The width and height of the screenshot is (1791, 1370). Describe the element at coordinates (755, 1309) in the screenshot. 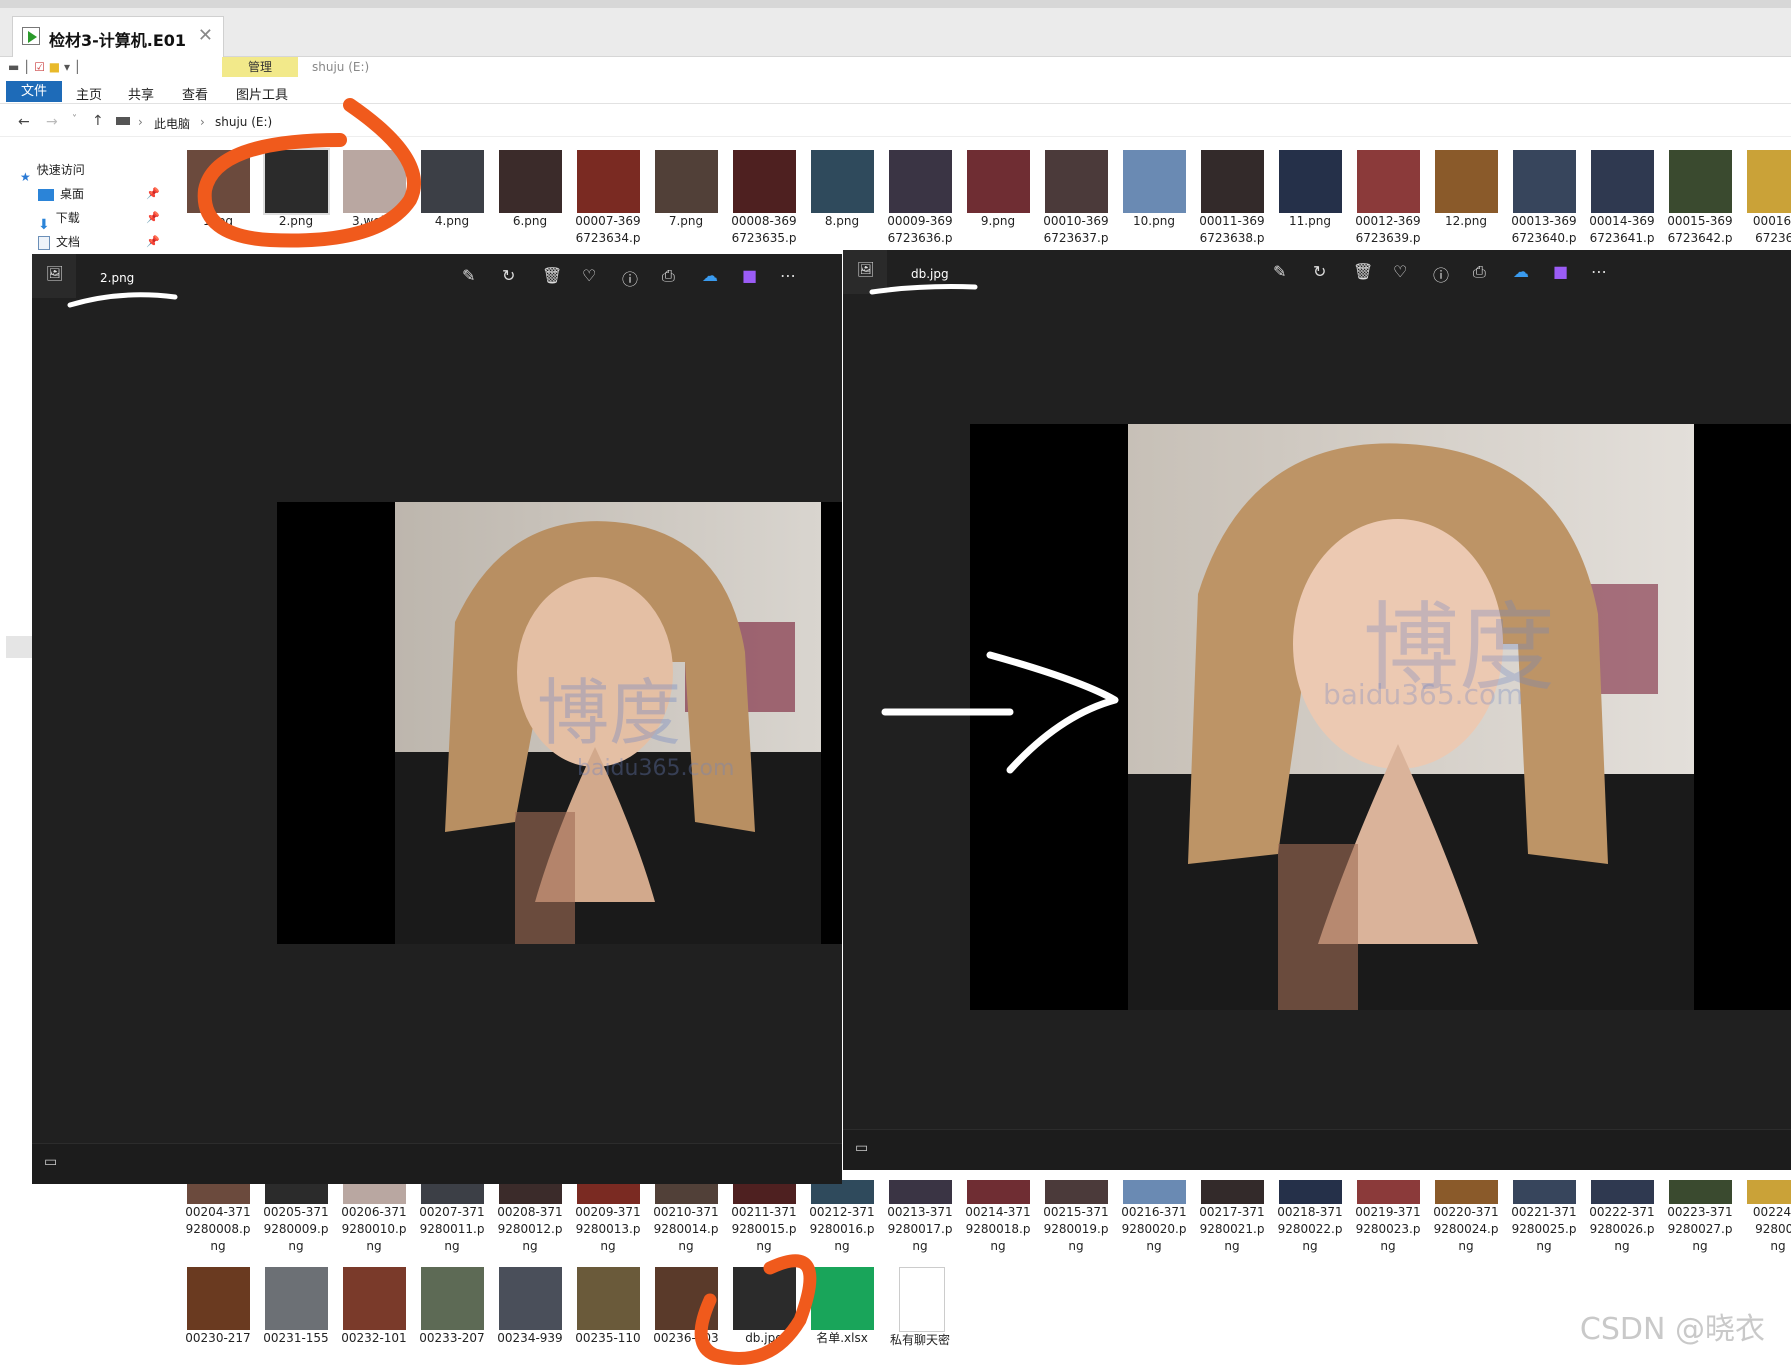

I see `annotation-circle-dbjpg` at that location.